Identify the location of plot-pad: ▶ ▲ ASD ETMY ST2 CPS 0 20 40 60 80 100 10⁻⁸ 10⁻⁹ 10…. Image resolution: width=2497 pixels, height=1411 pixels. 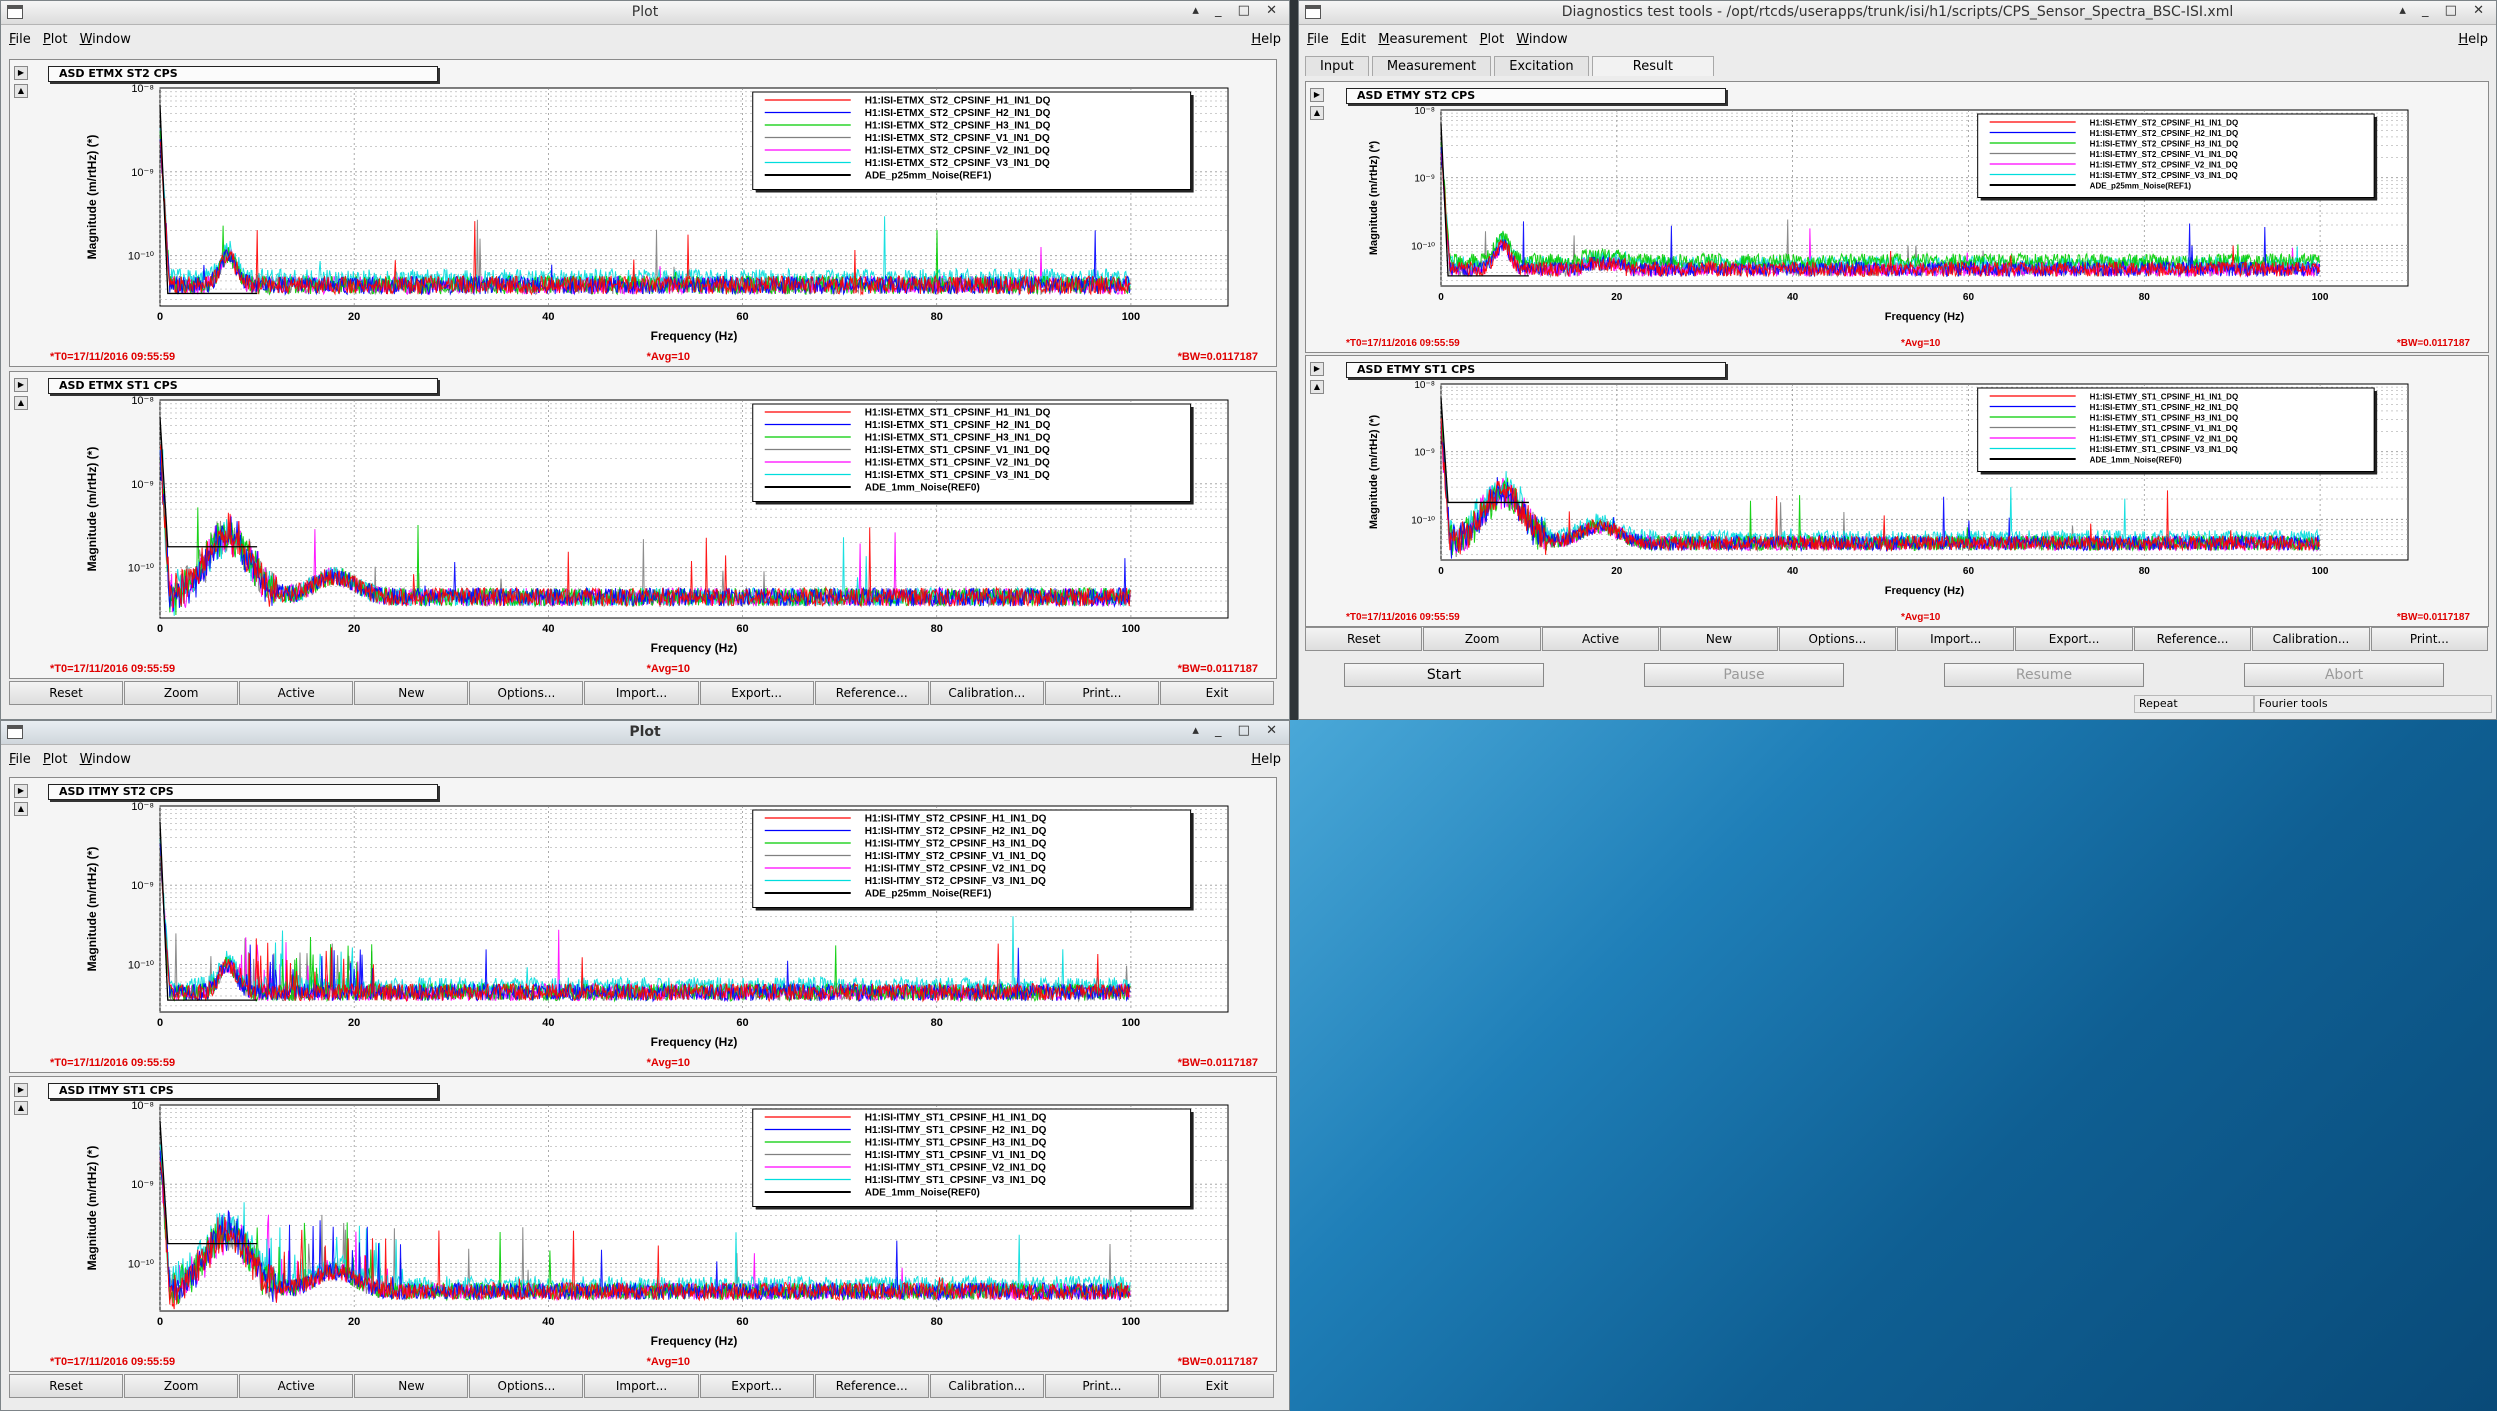
(1897, 217).